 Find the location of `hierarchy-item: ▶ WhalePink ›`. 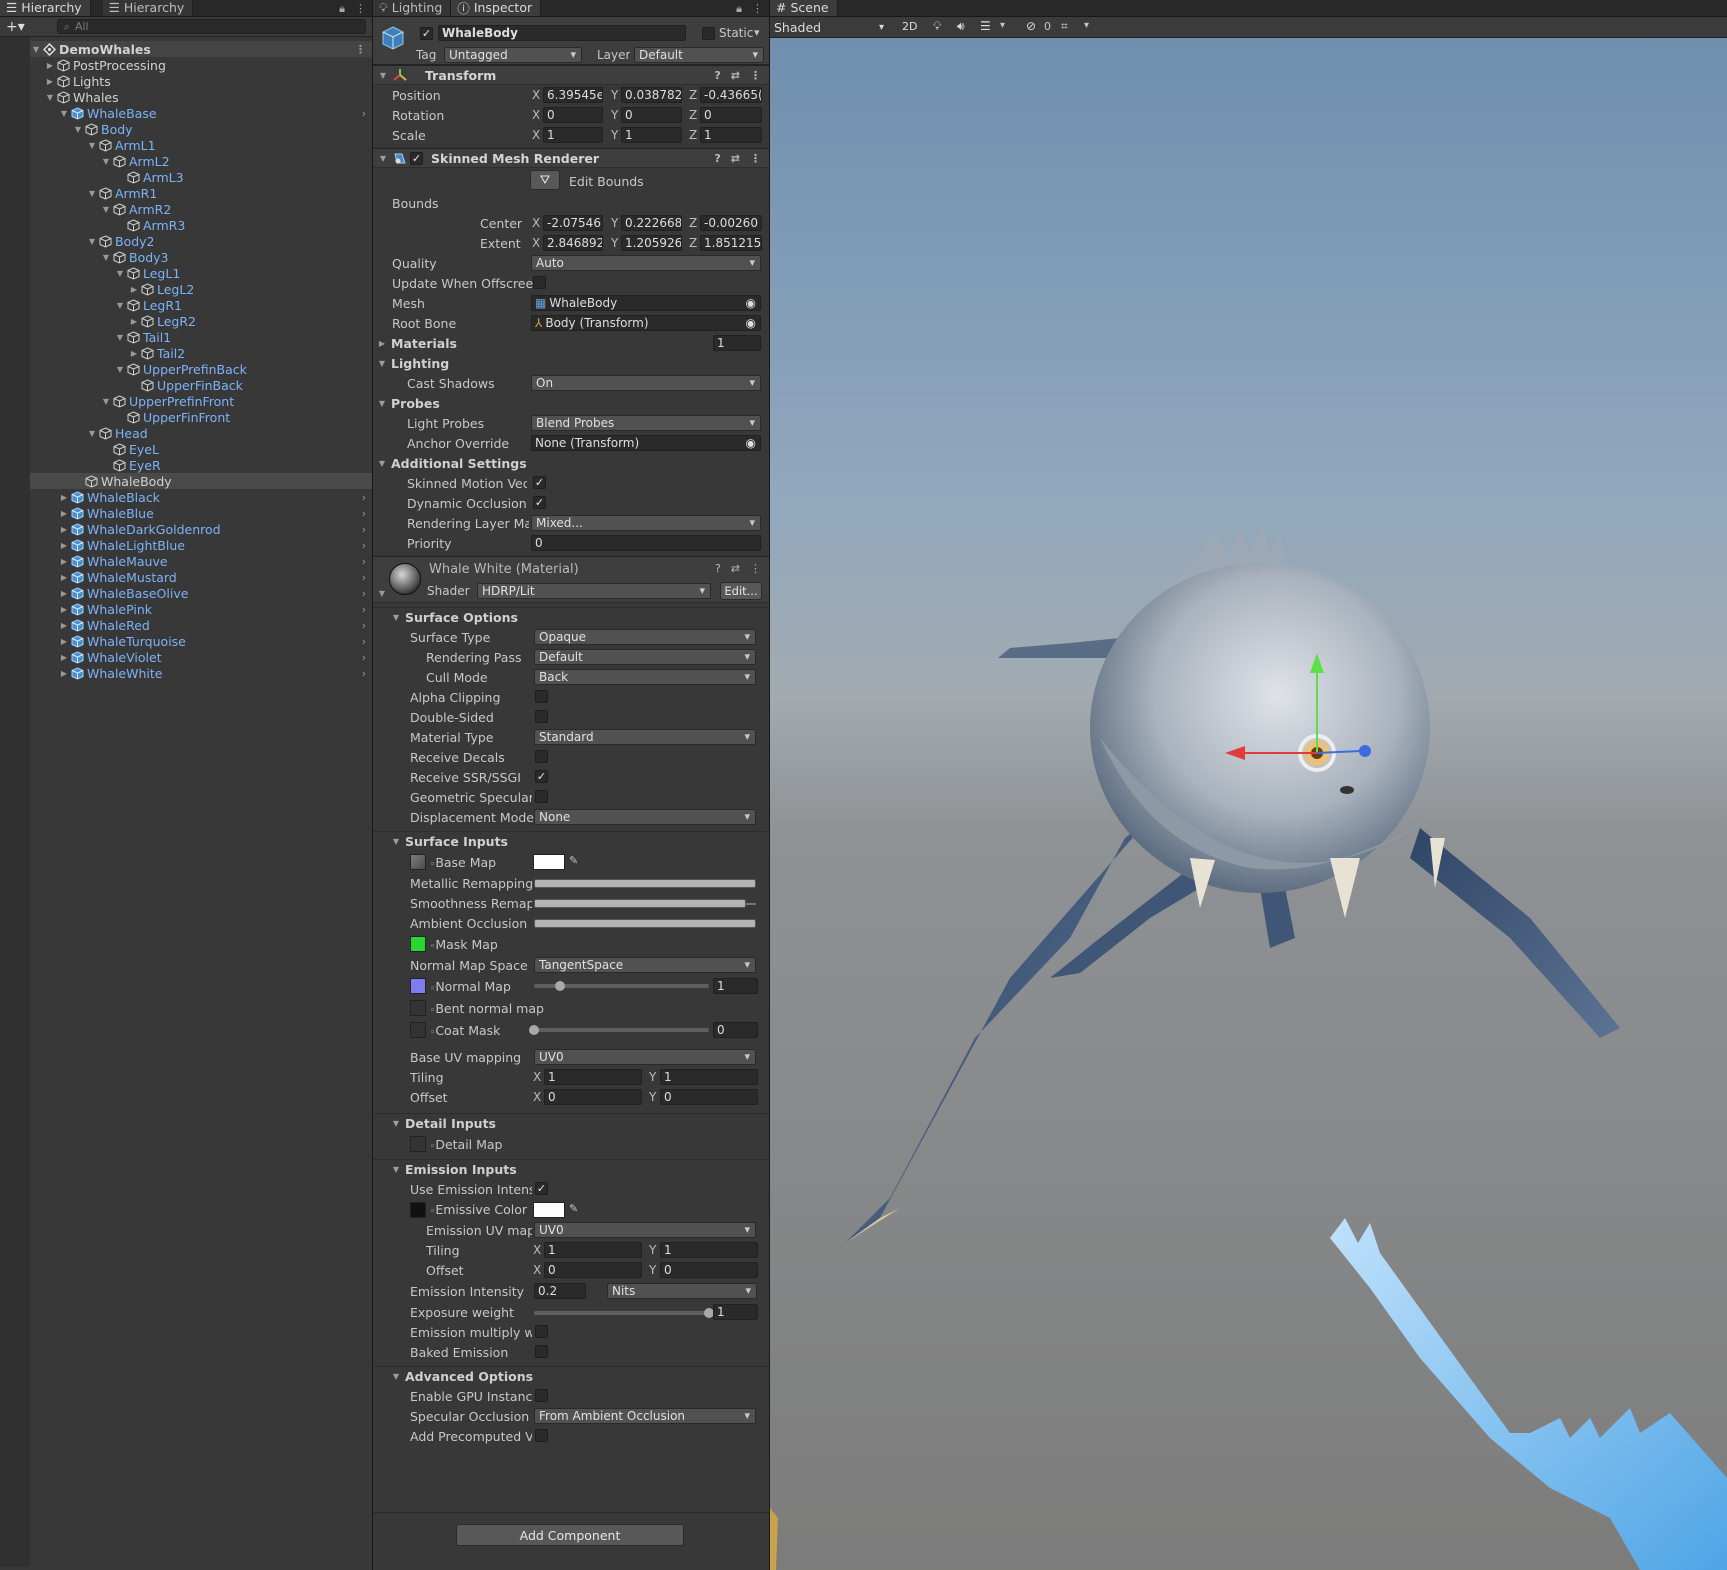

hierarchy-item: ▶ WhalePink › is located at coordinates (201, 609).